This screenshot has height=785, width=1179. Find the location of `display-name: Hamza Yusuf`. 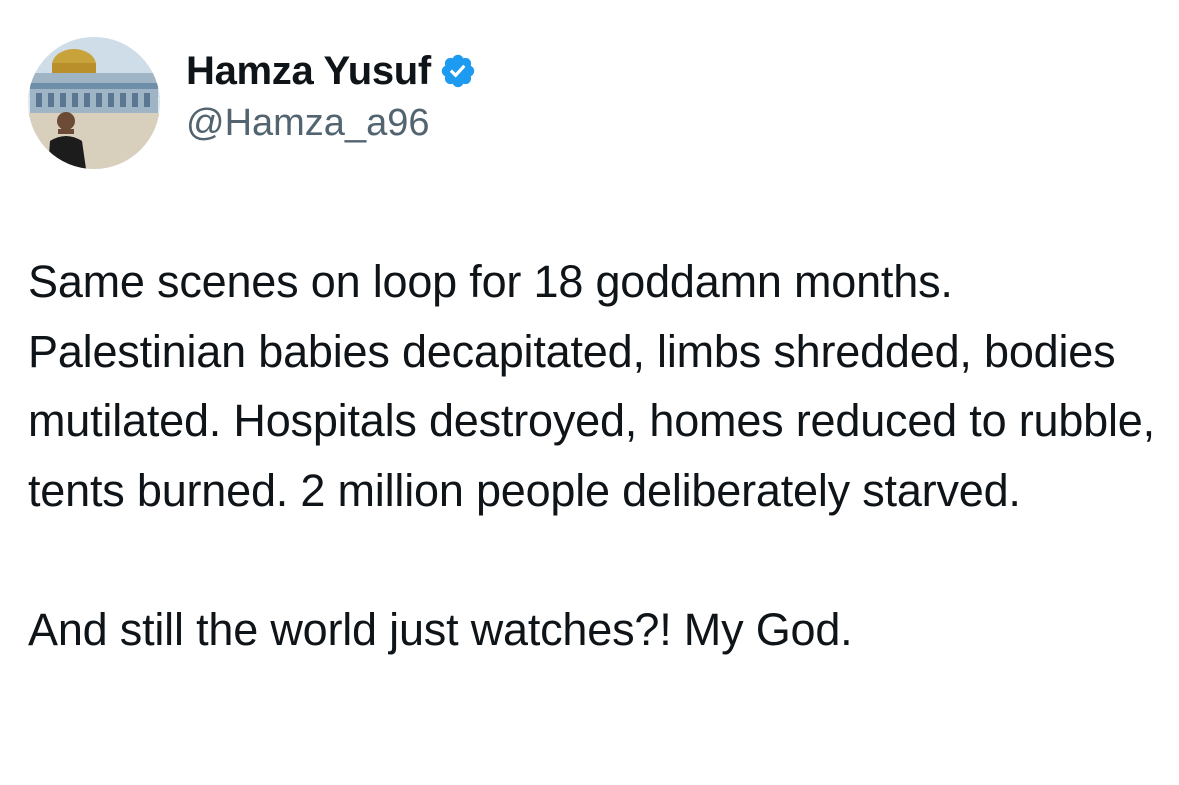

display-name: Hamza Yusuf is located at coordinates (308, 71).